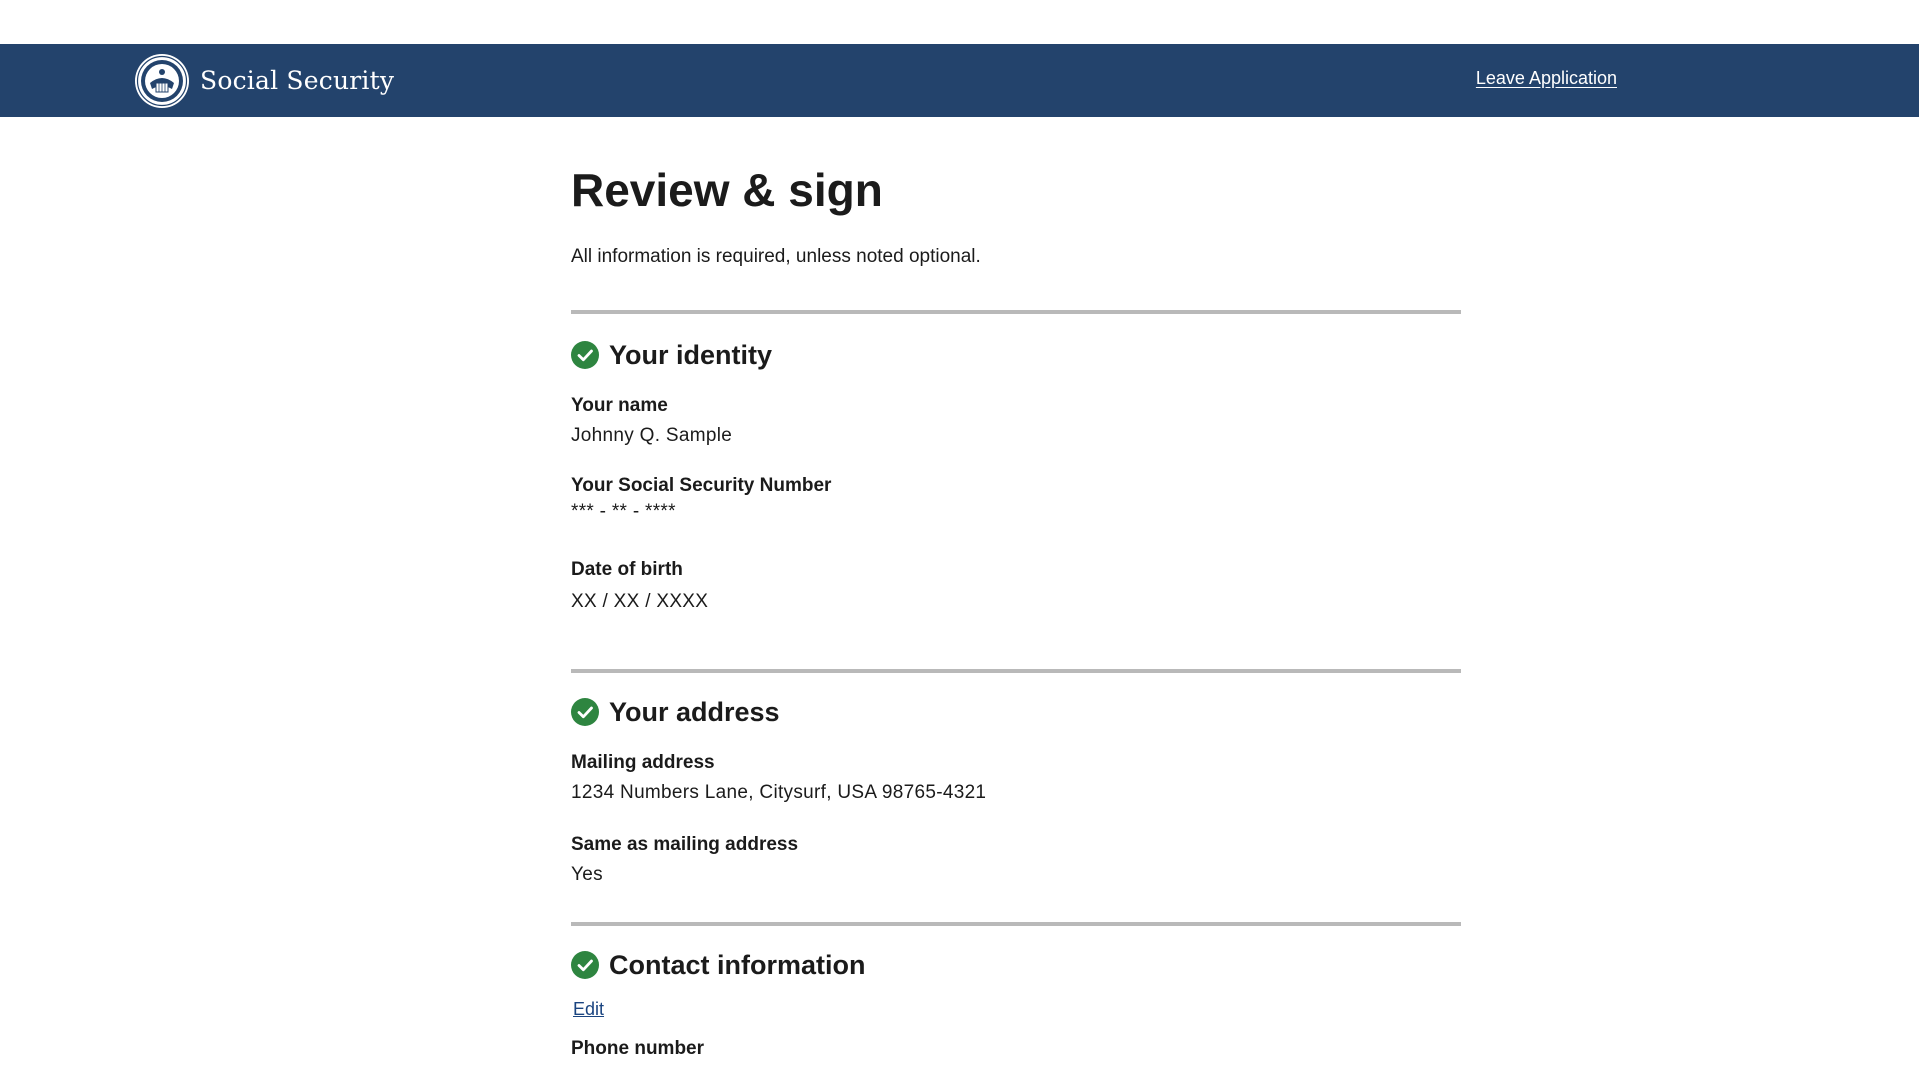 The image size is (1919, 1079). Describe the element at coordinates (1546, 78) in the screenshot. I see `leave-application-link: Leave Application` at that location.